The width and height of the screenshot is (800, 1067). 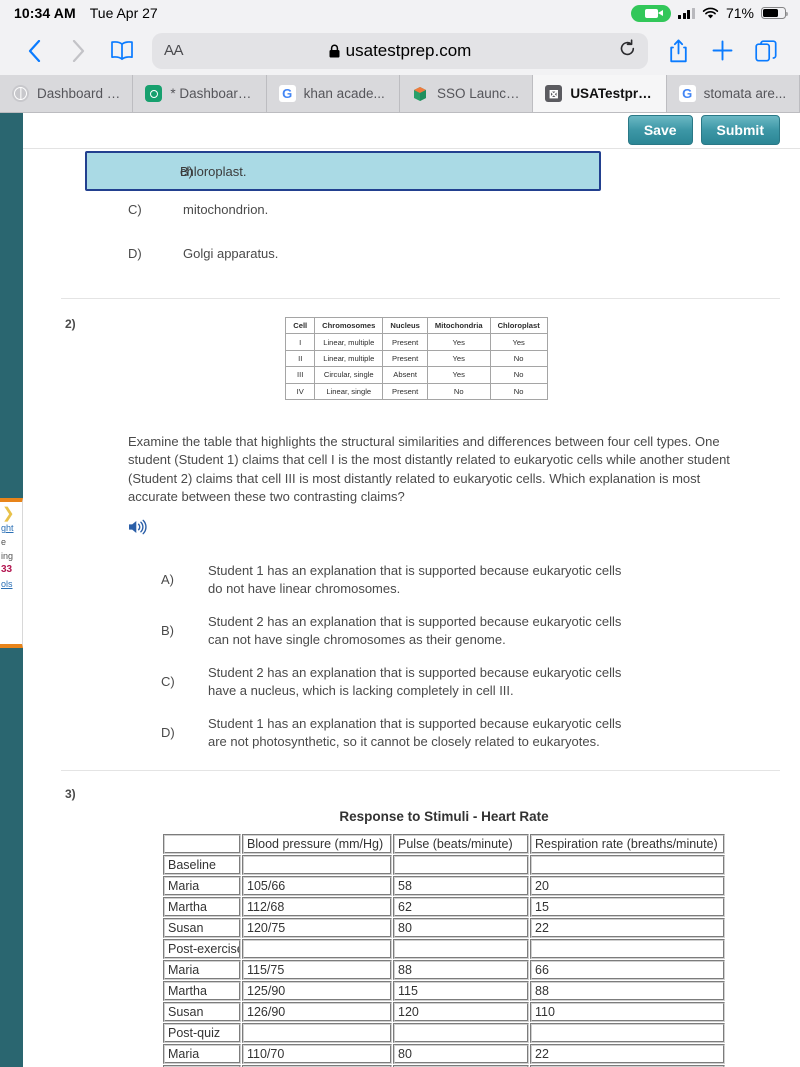 What do you see at coordinates (300, 342) in the screenshot?
I see `table-cell: I` at bounding box center [300, 342].